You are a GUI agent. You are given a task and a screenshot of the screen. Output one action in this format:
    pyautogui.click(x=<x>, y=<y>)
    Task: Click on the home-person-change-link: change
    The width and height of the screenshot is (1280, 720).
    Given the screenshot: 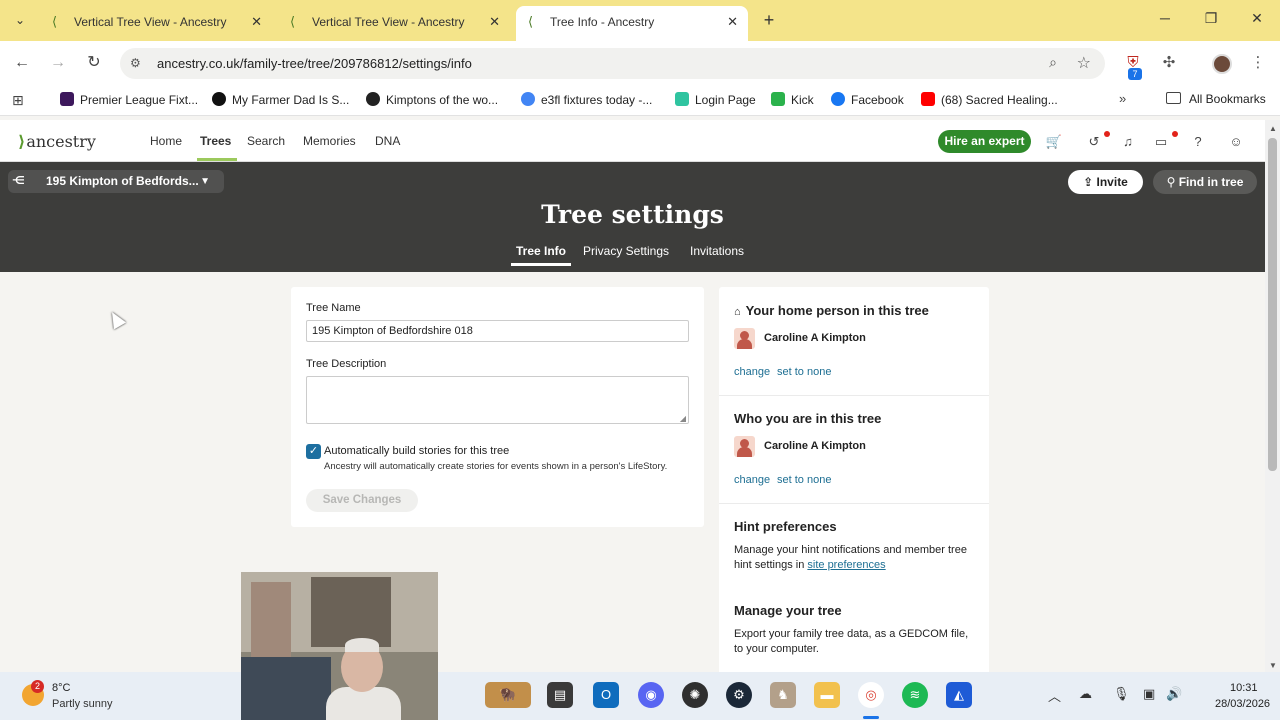 What is the action you would take?
    pyautogui.click(x=752, y=372)
    